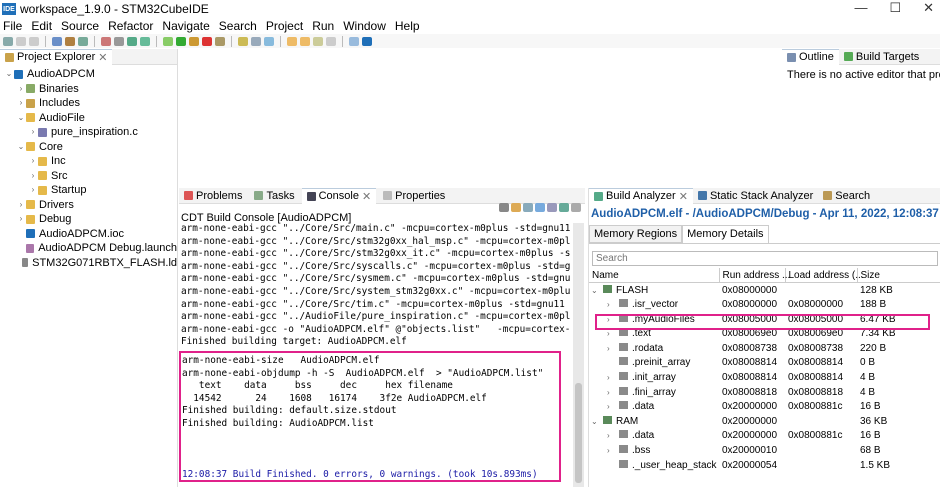 This screenshot has height=487, width=940. I want to click on back-icon, so click(318, 41).